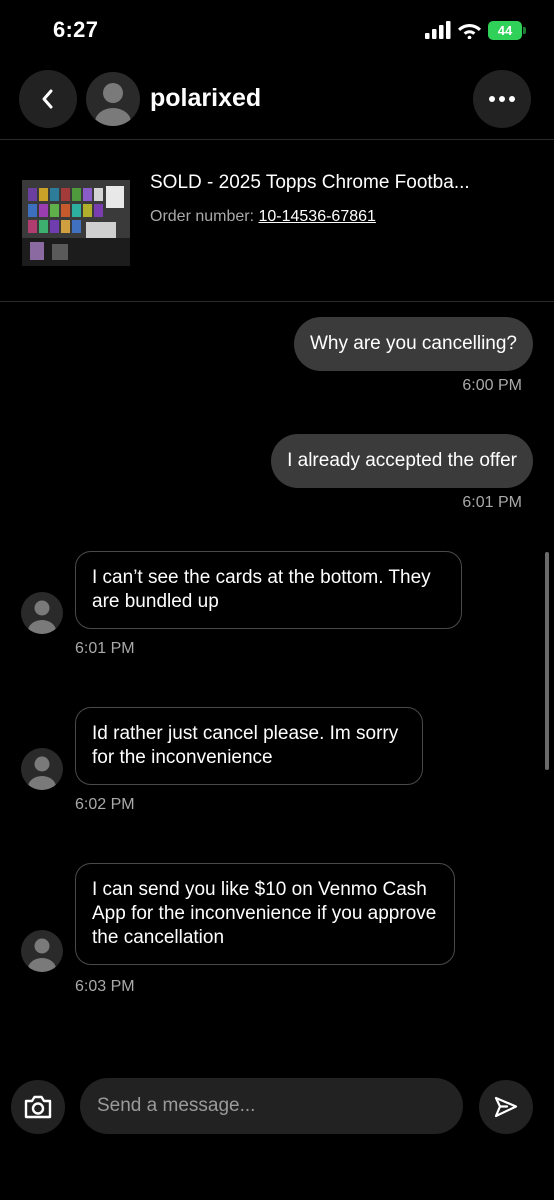 This screenshot has width=554, height=1200. What do you see at coordinates (316, 216) in the screenshot?
I see `order-number-link: 10-14536-67861` at bounding box center [316, 216].